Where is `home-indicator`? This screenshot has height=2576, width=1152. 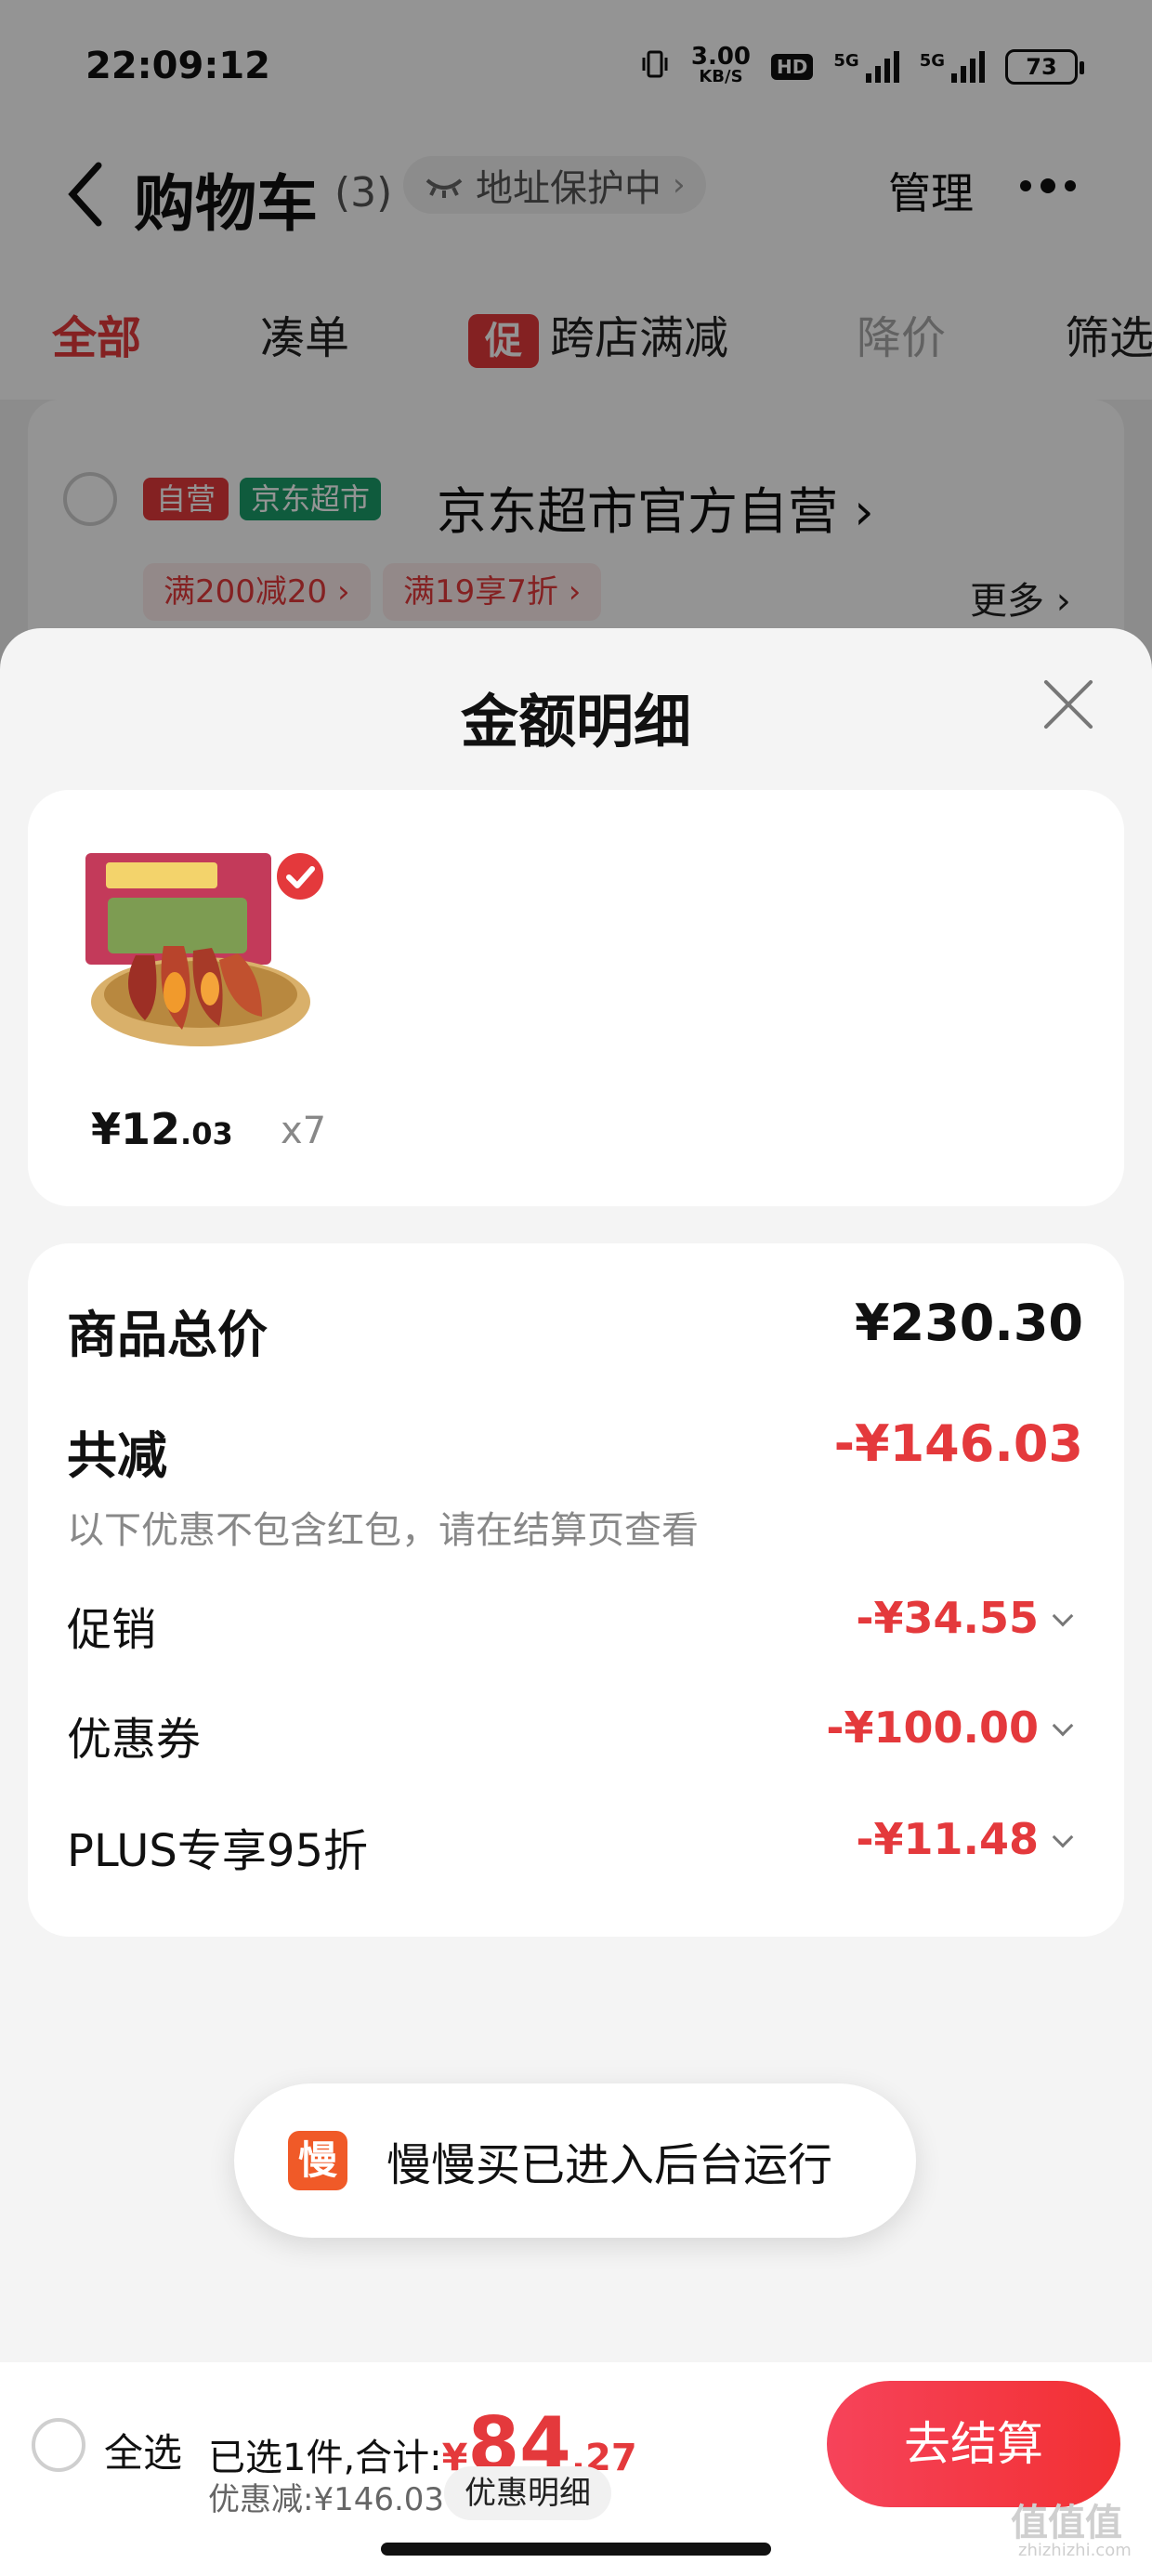 home-indicator is located at coordinates (576, 2549).